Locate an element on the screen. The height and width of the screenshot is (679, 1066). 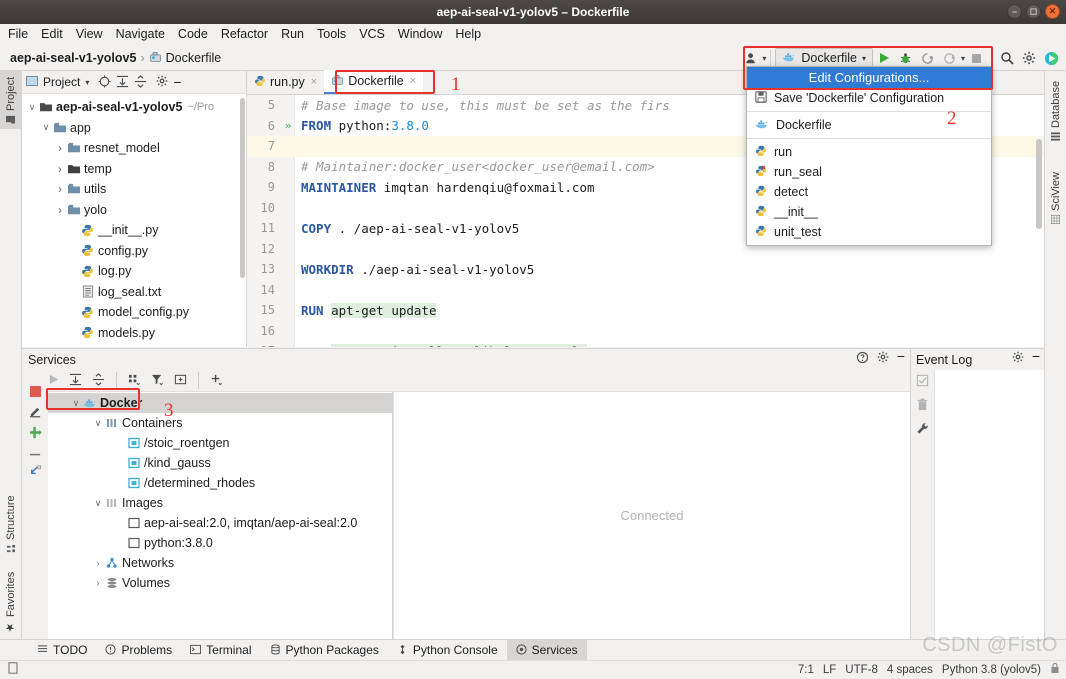
shrink-icon is located at coordinates (35, 472).